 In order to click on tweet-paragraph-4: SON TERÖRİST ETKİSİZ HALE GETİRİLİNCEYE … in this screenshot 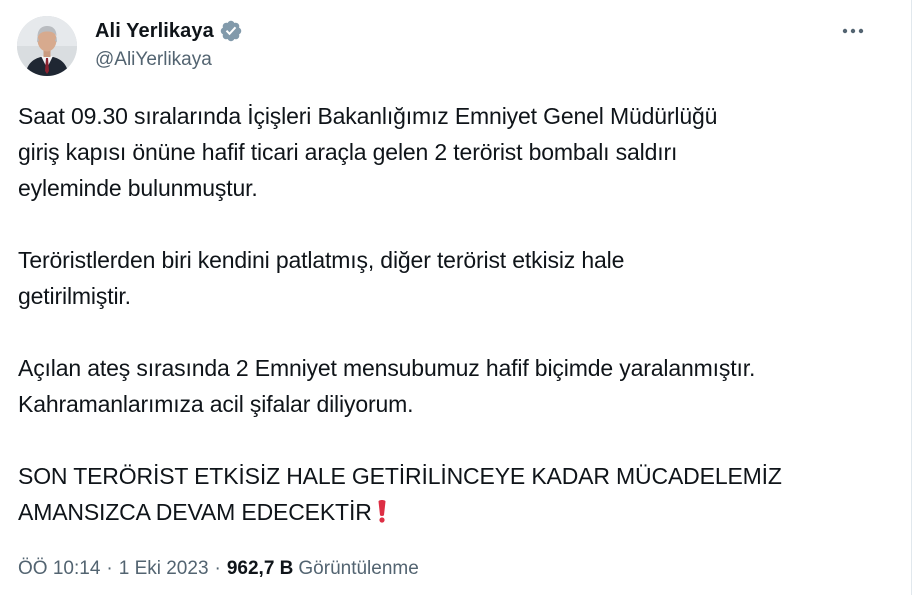, I will do `click(458, 494)`.